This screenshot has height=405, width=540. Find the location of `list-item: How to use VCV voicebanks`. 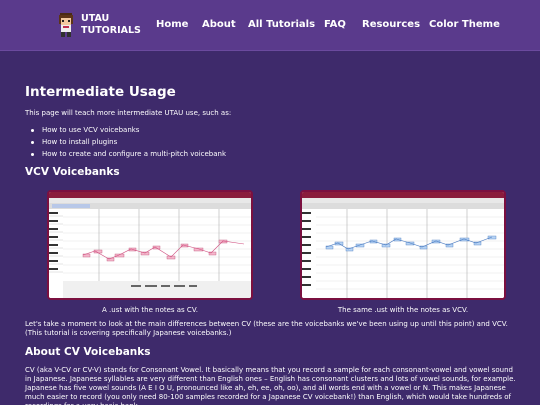

list-item: How to use VCV voicebanks is located at coordinates (128, 130).